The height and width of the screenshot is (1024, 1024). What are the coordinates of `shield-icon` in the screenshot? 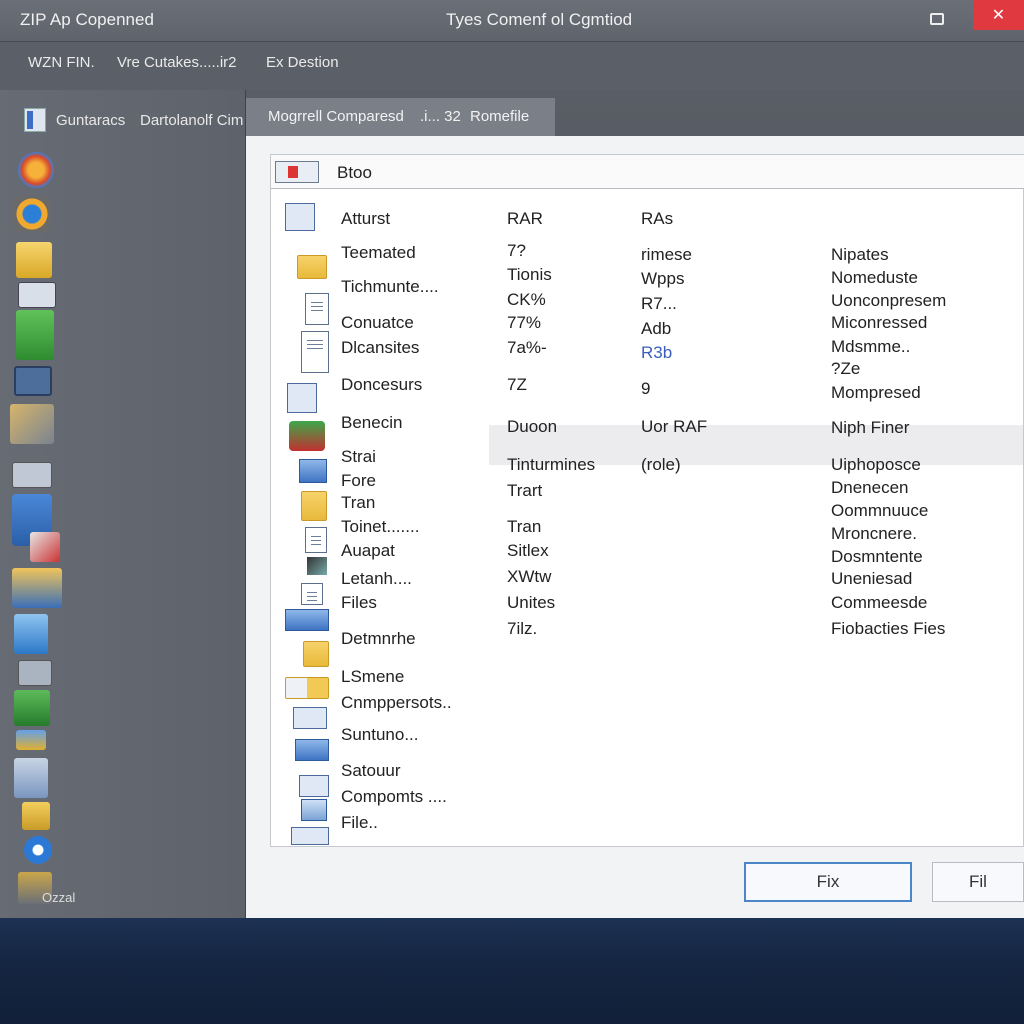 It's located at (307, 436).